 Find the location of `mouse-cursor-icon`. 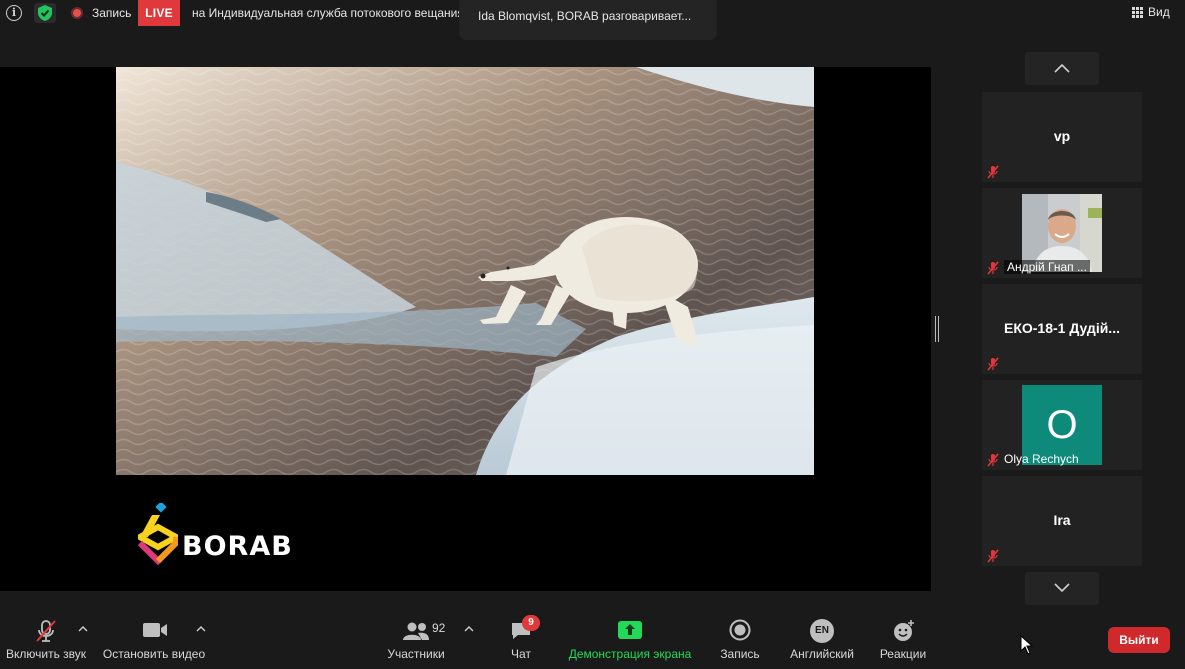

mouse-cursor-icon is located at coordinates (1027, 645).